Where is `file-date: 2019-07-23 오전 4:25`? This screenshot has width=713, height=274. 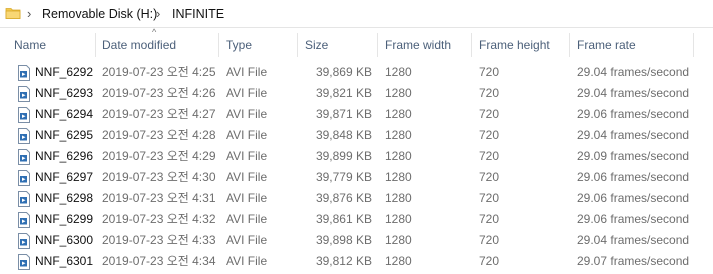
file-date: 2019-07-23 오전 4:25 is located at coordinates (159, 72).